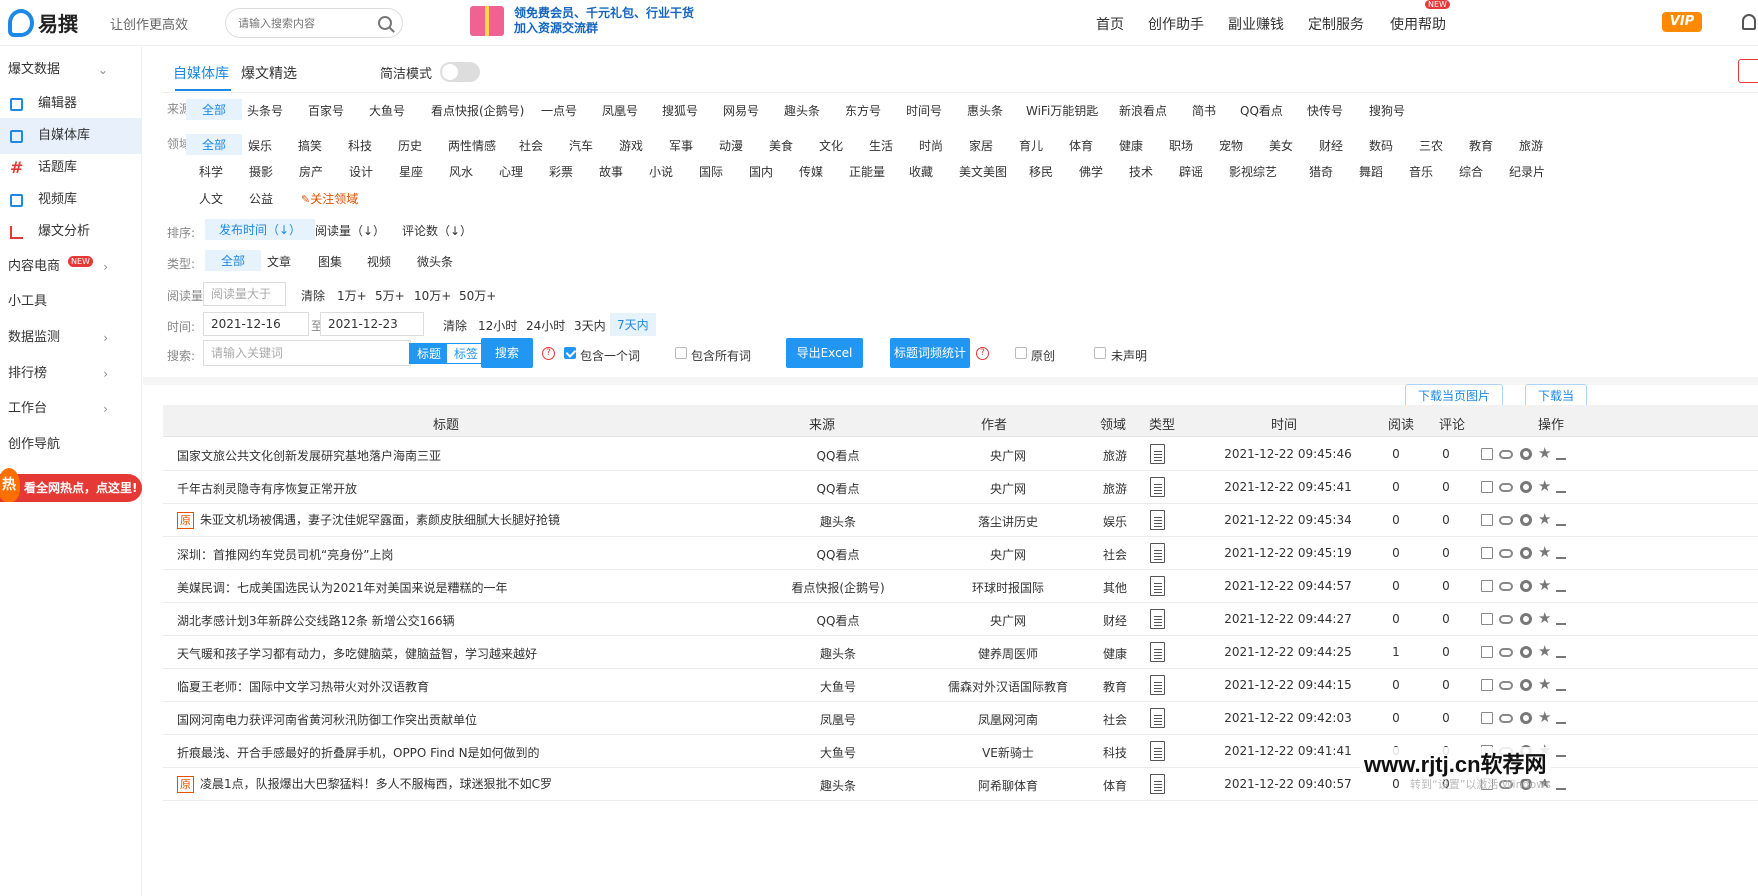 The height and width of the screenshot is (896, 1758). Describe the element at coordinates (982, 353) in the screenshot. I see `help-icon: ?` at that location.